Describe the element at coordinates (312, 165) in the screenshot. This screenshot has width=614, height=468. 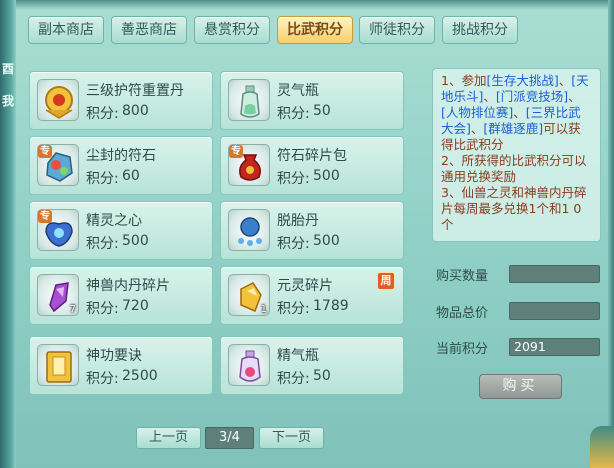
I see `shop-item: 专 符石碎片包 积分: 500` at that location.